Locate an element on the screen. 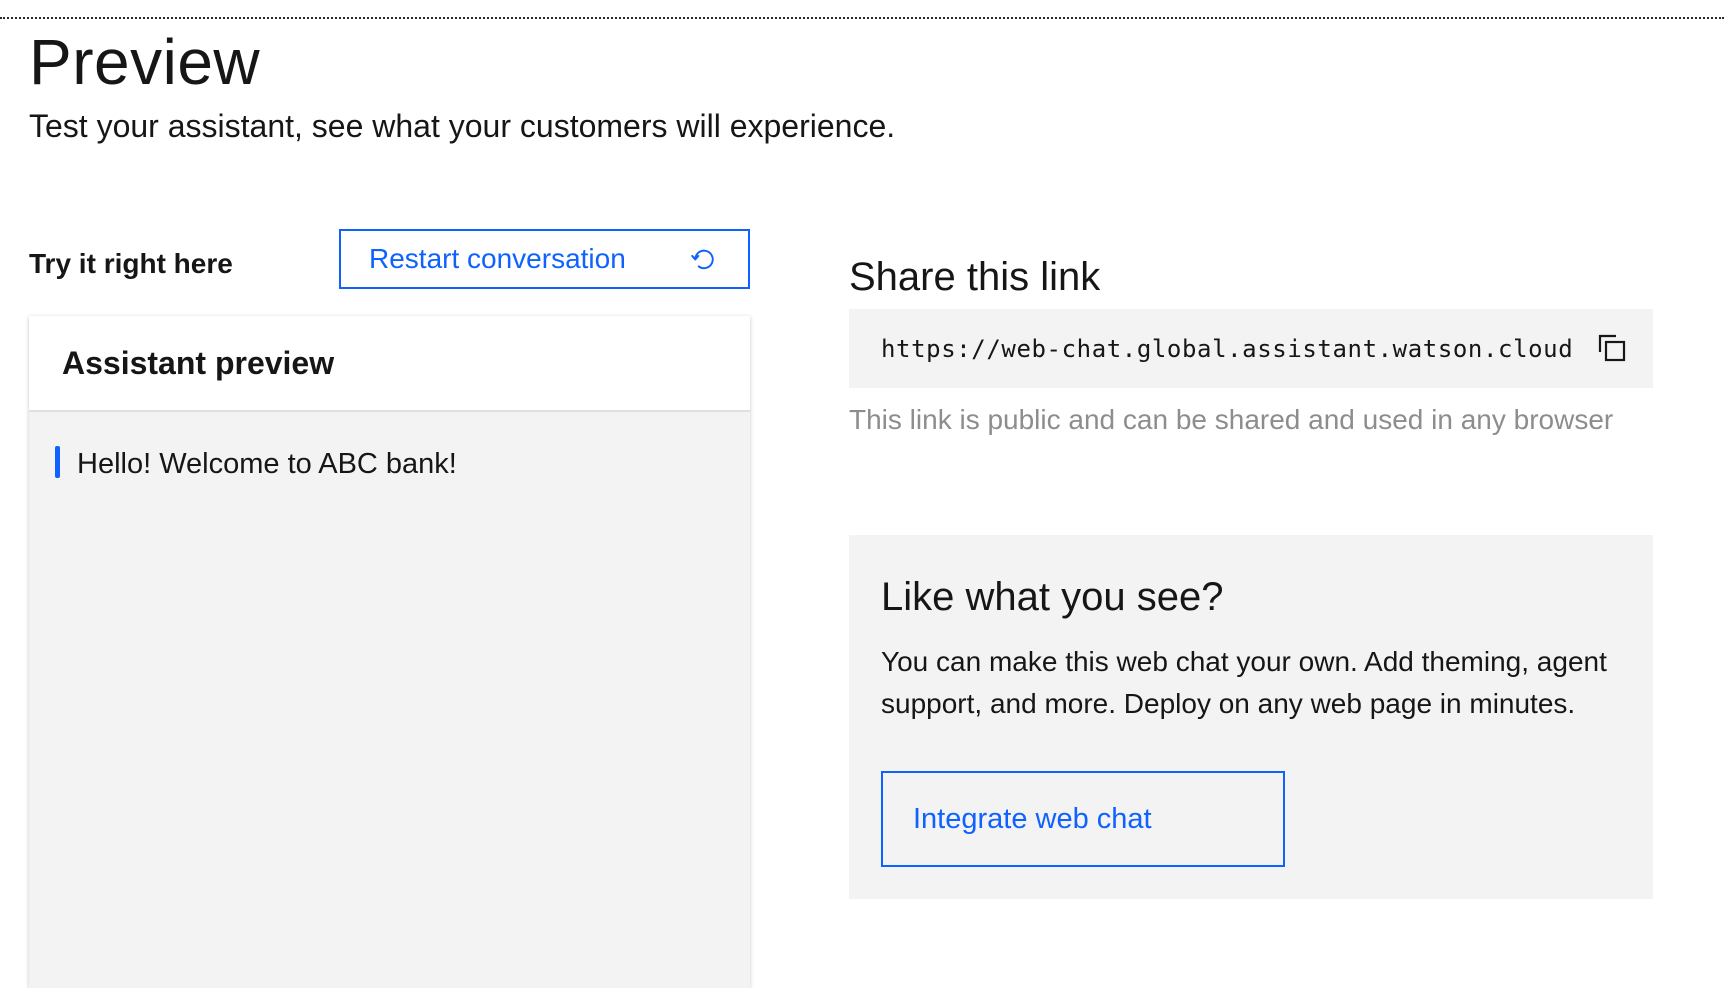  restart-icon is located at coordinates (704, 259).